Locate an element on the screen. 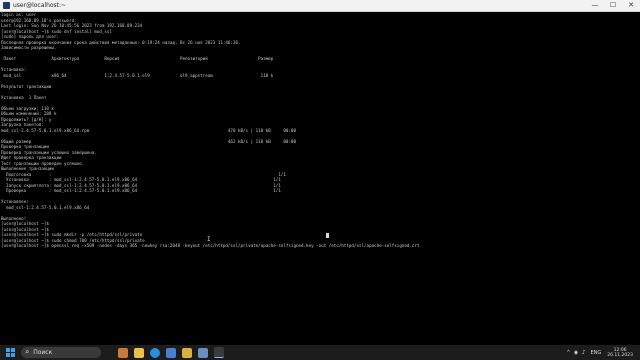  search-icon: ⌕ is located at coordinates (27, 352).